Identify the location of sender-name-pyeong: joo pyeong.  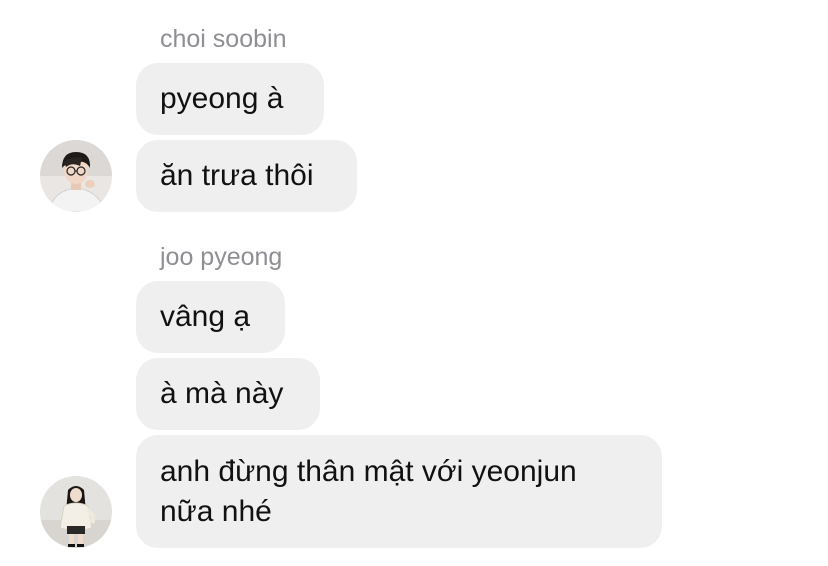
(221, 257).